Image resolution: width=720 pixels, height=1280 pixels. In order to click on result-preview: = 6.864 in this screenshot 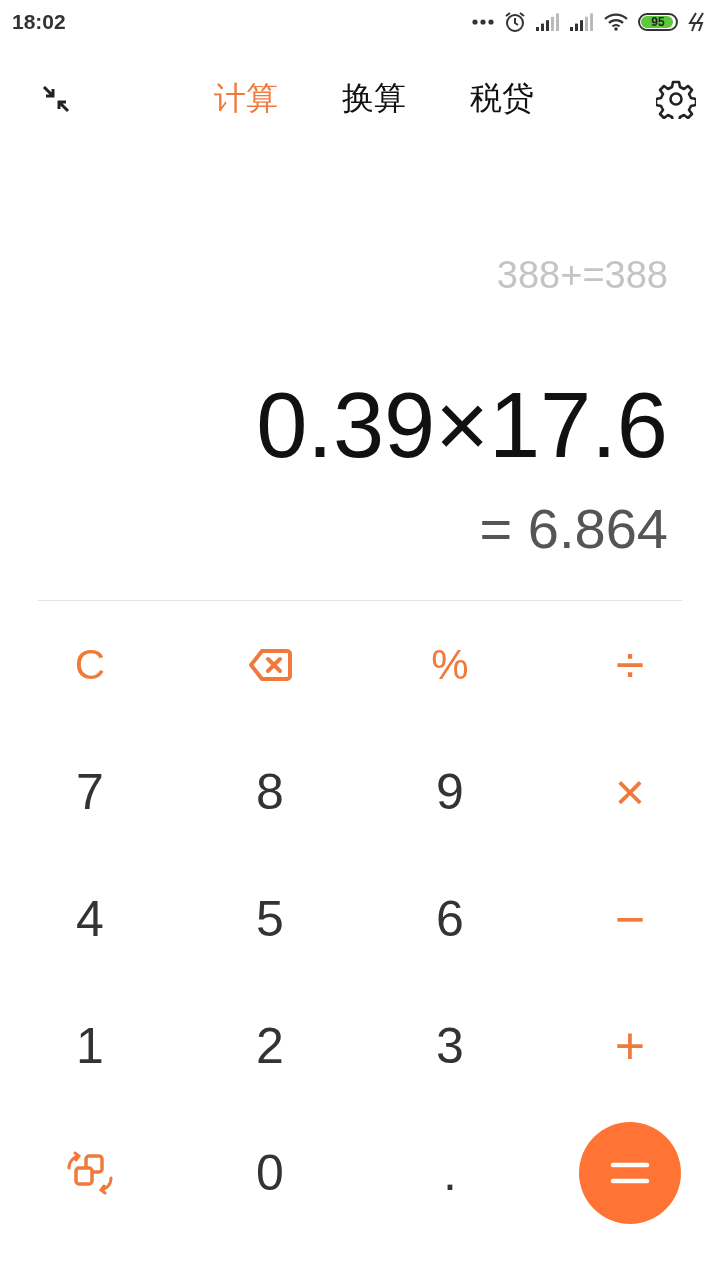, I will do `click(573, 529)`.